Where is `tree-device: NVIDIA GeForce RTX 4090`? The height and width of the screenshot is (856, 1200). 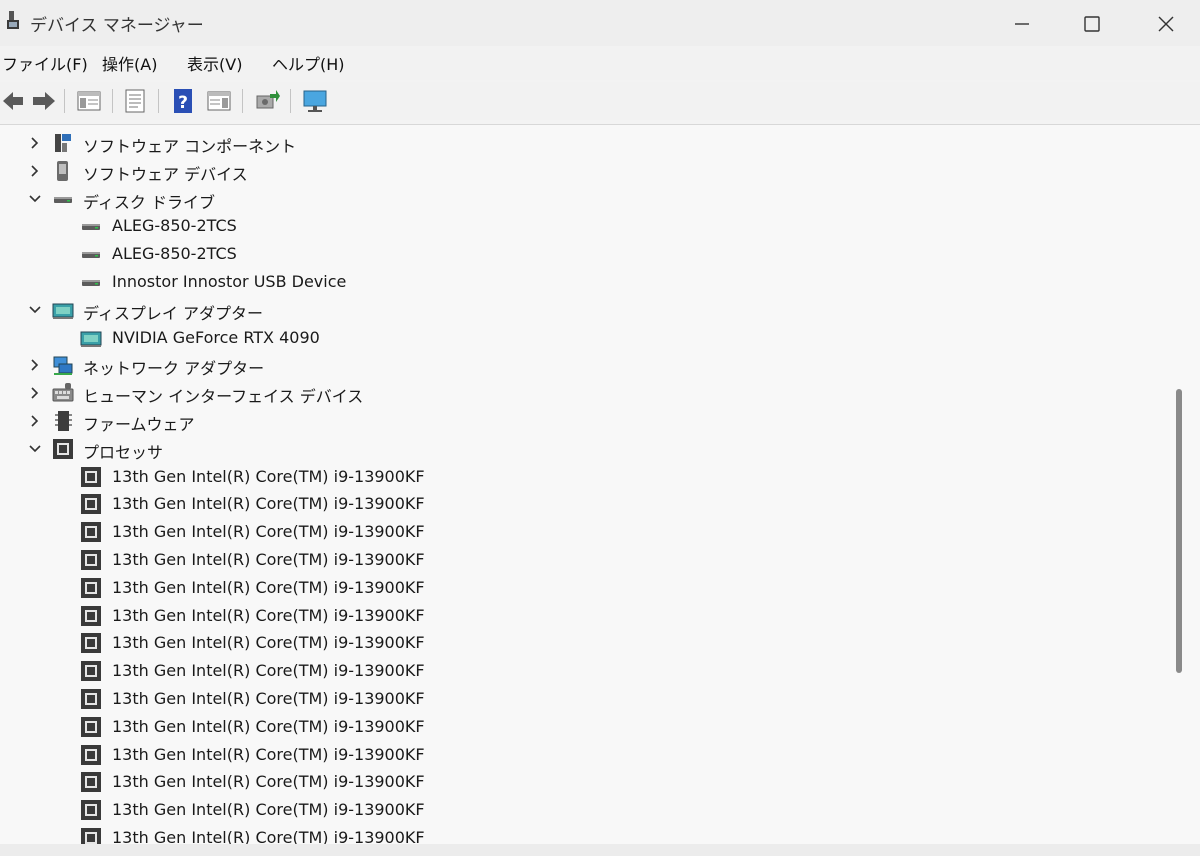
tree-device: NVIDIA GeForce RTX 4090 is located at coordinates (450, 338).